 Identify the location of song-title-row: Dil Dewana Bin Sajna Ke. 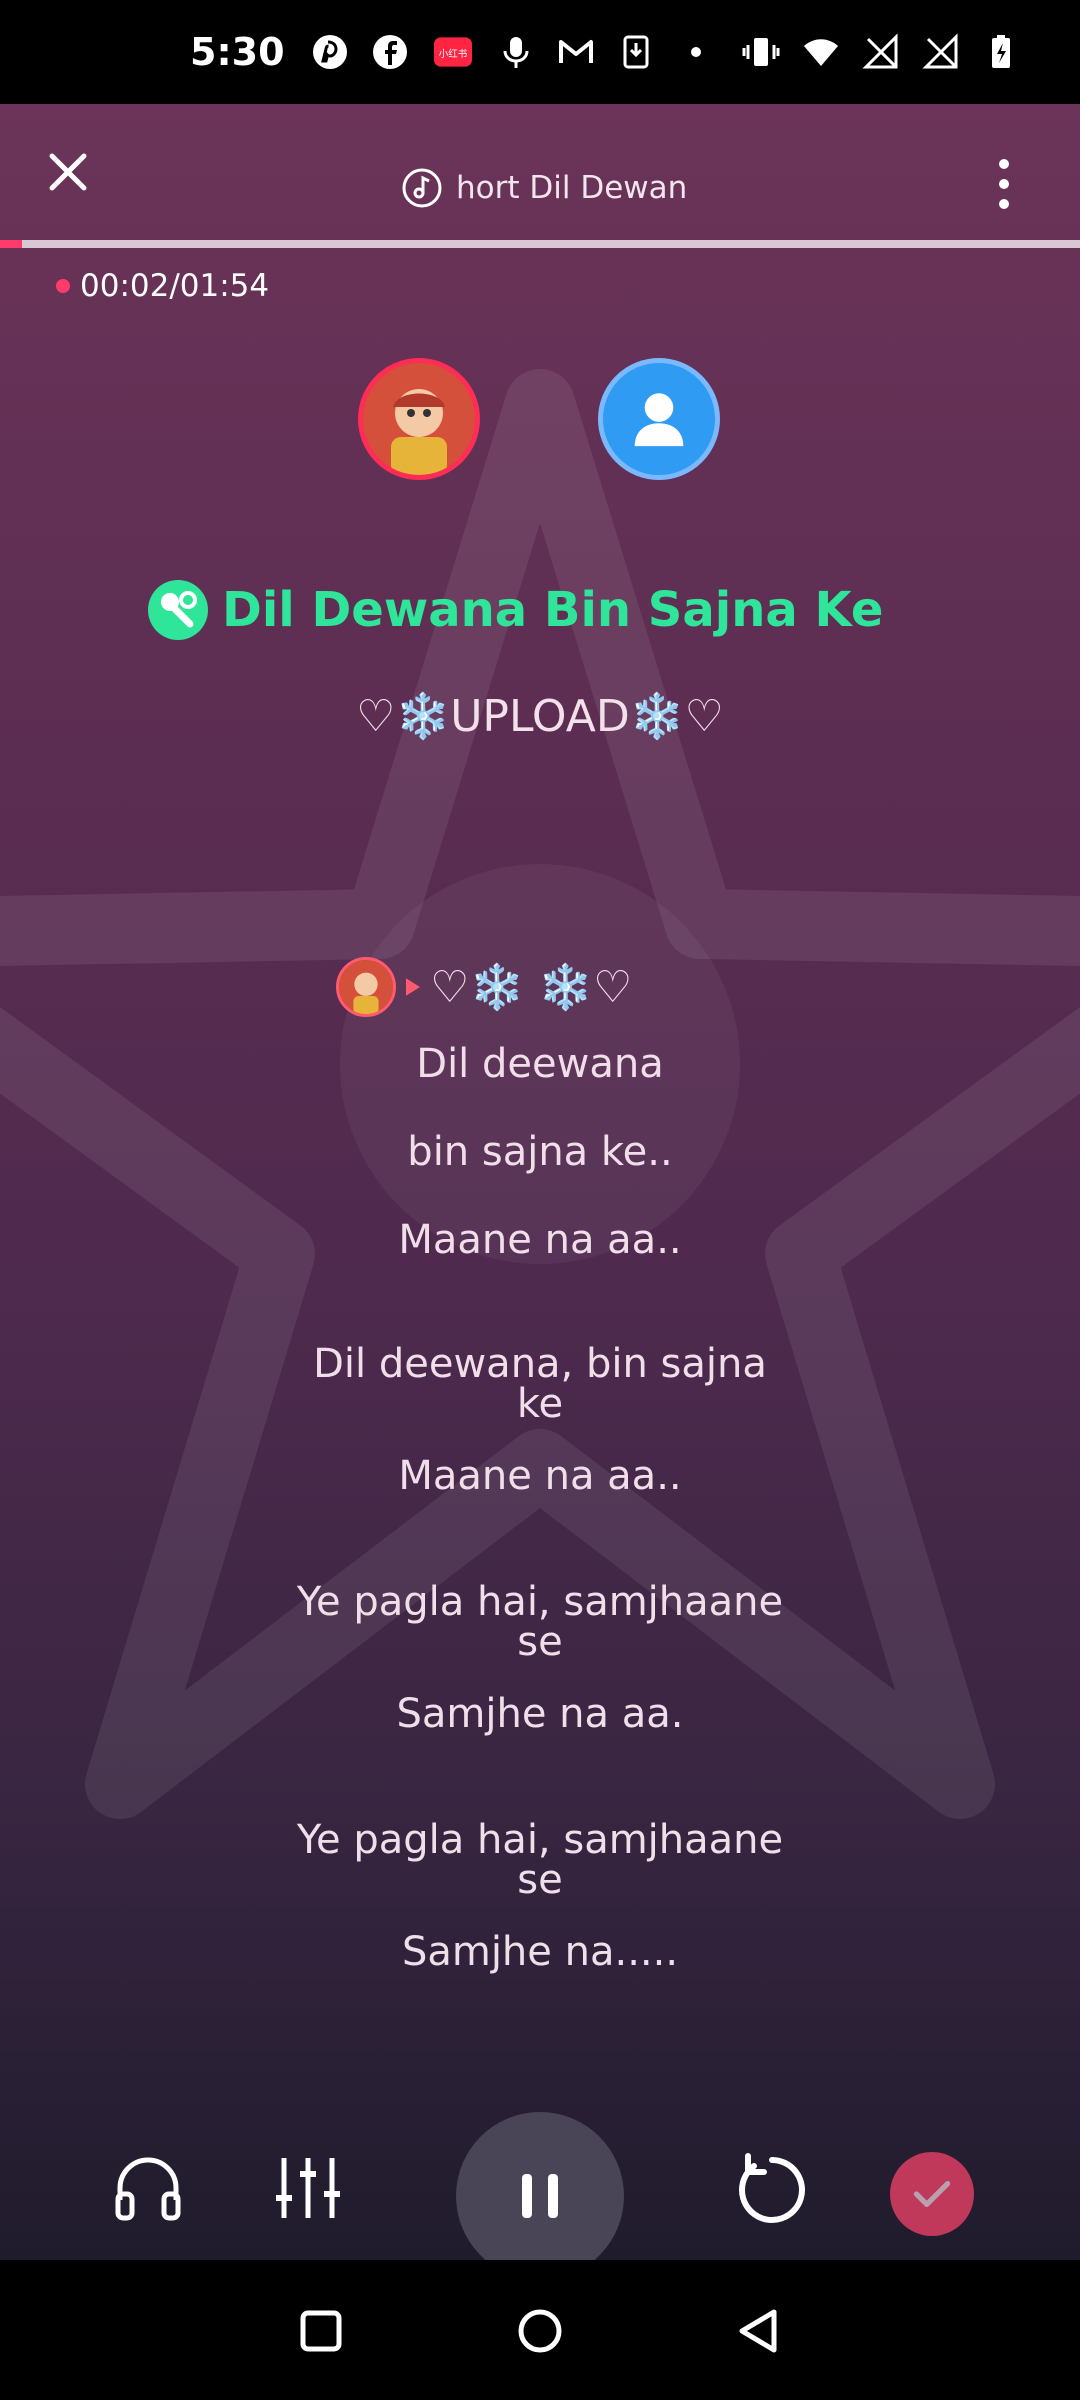
(514, 610).